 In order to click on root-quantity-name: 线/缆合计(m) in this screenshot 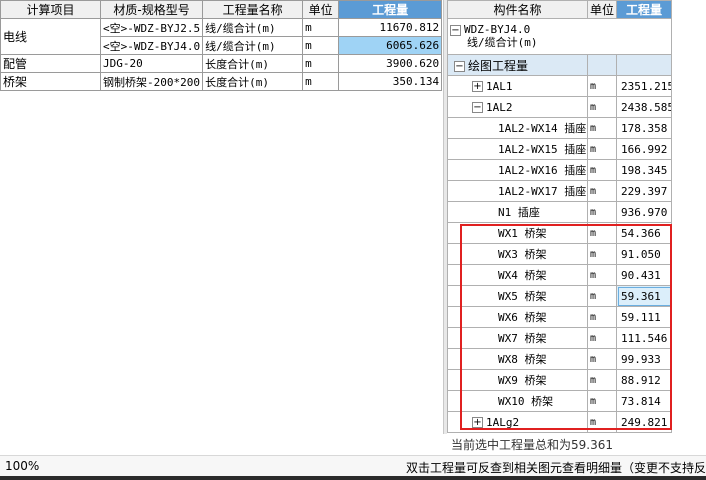, I will do `click(502, 42)`.